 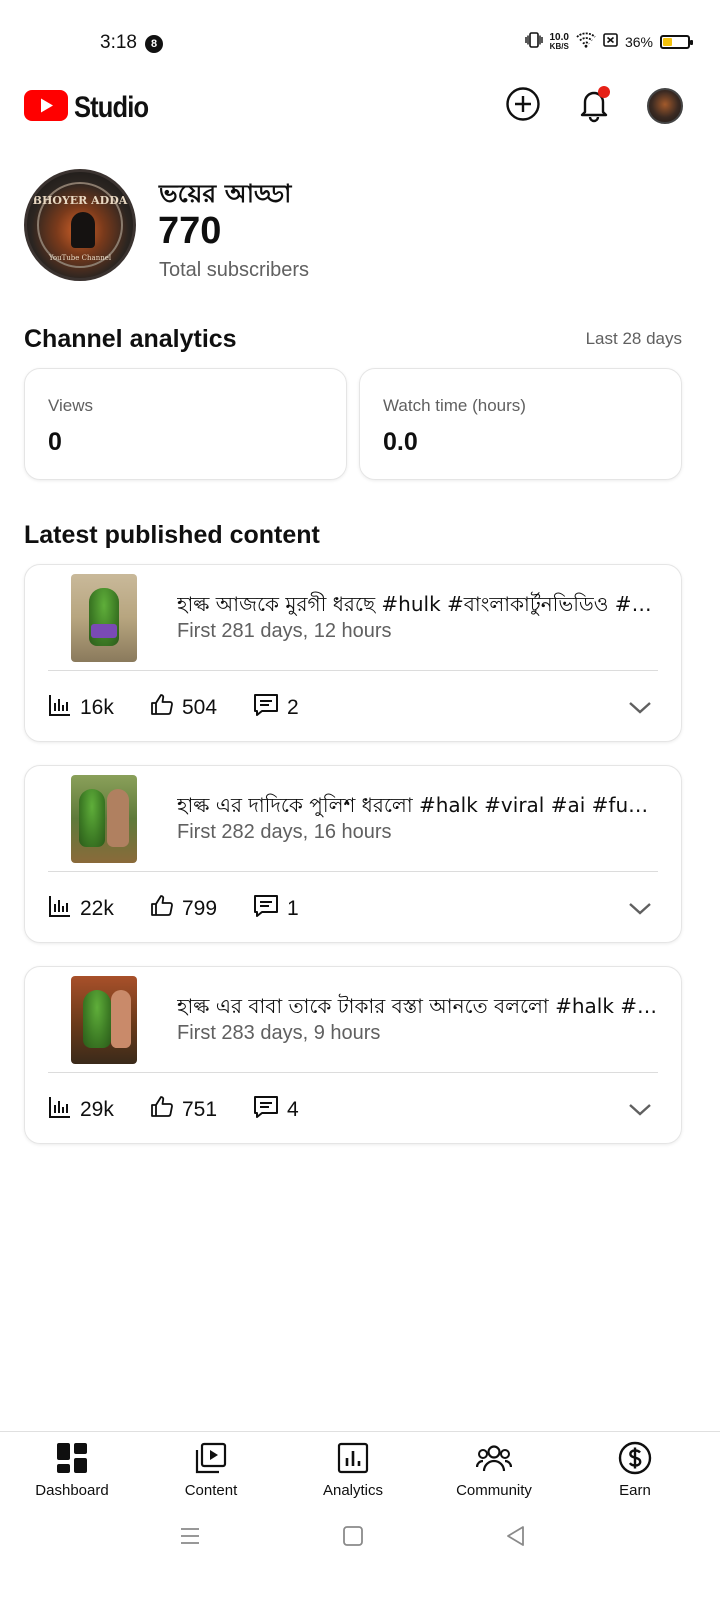 I want to click on status-indicators: 10.0 KB/S 36%, so click(x=608, y=41).